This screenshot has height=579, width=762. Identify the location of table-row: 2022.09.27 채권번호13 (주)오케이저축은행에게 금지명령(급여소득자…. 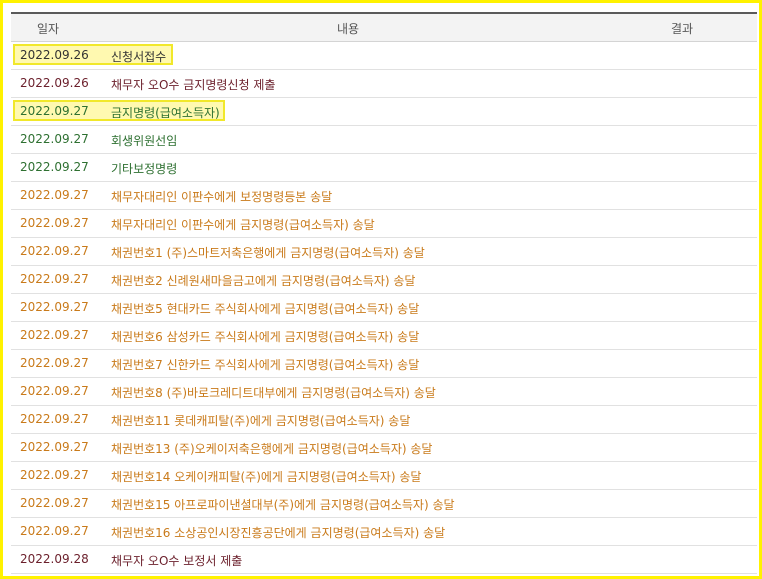
(384, 448).